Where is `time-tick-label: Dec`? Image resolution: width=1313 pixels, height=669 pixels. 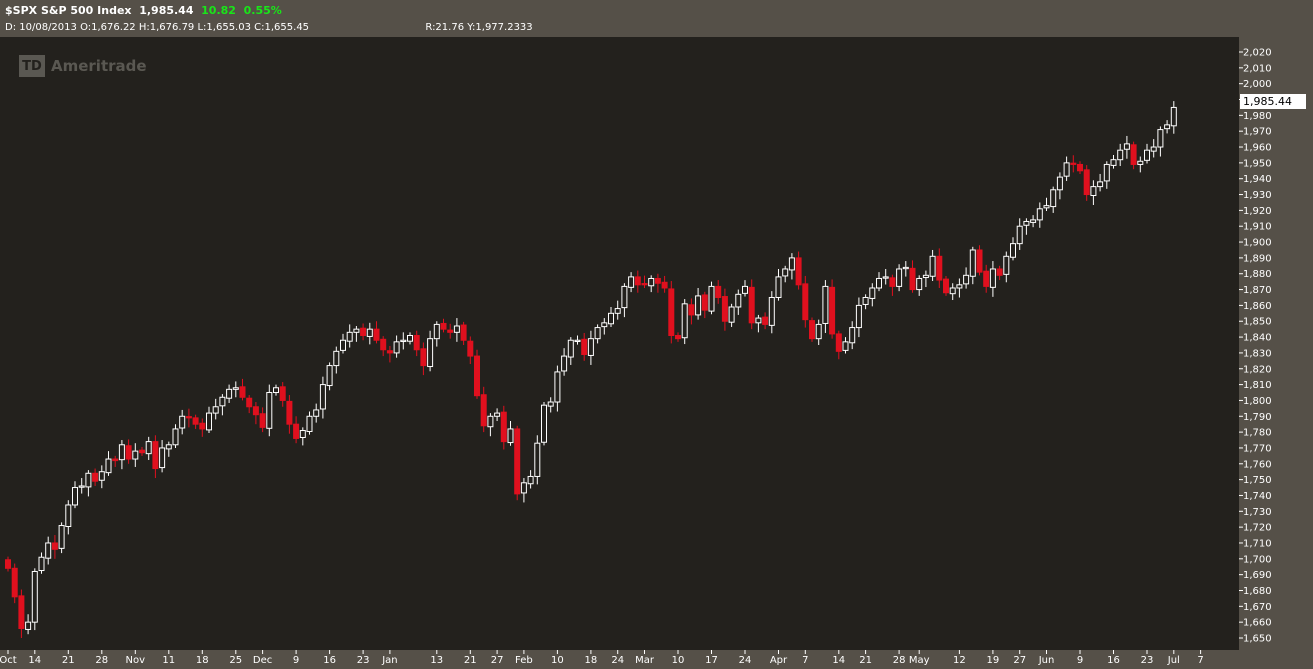
time-tick-label: Dec is located at coordinates (262, 660).